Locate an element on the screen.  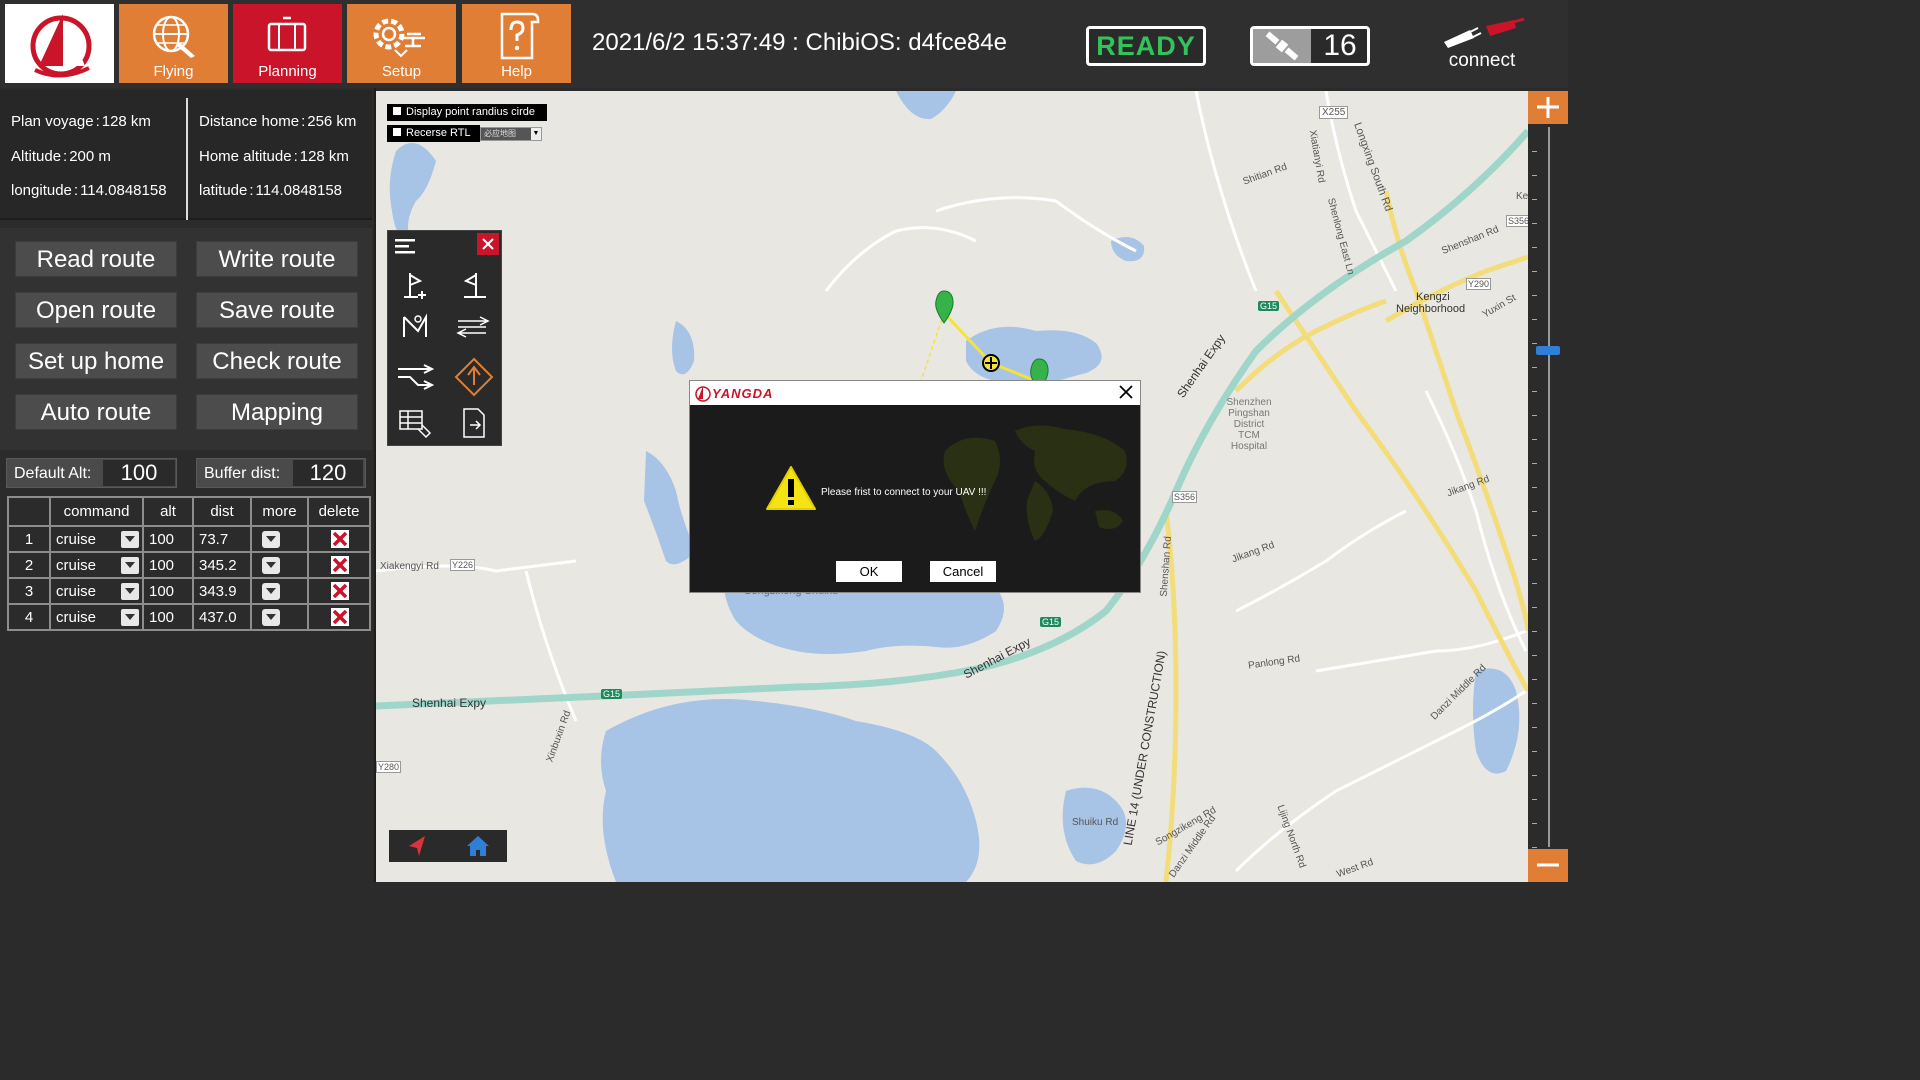
nav-help-button: Help is located at coordinates (516, 43).